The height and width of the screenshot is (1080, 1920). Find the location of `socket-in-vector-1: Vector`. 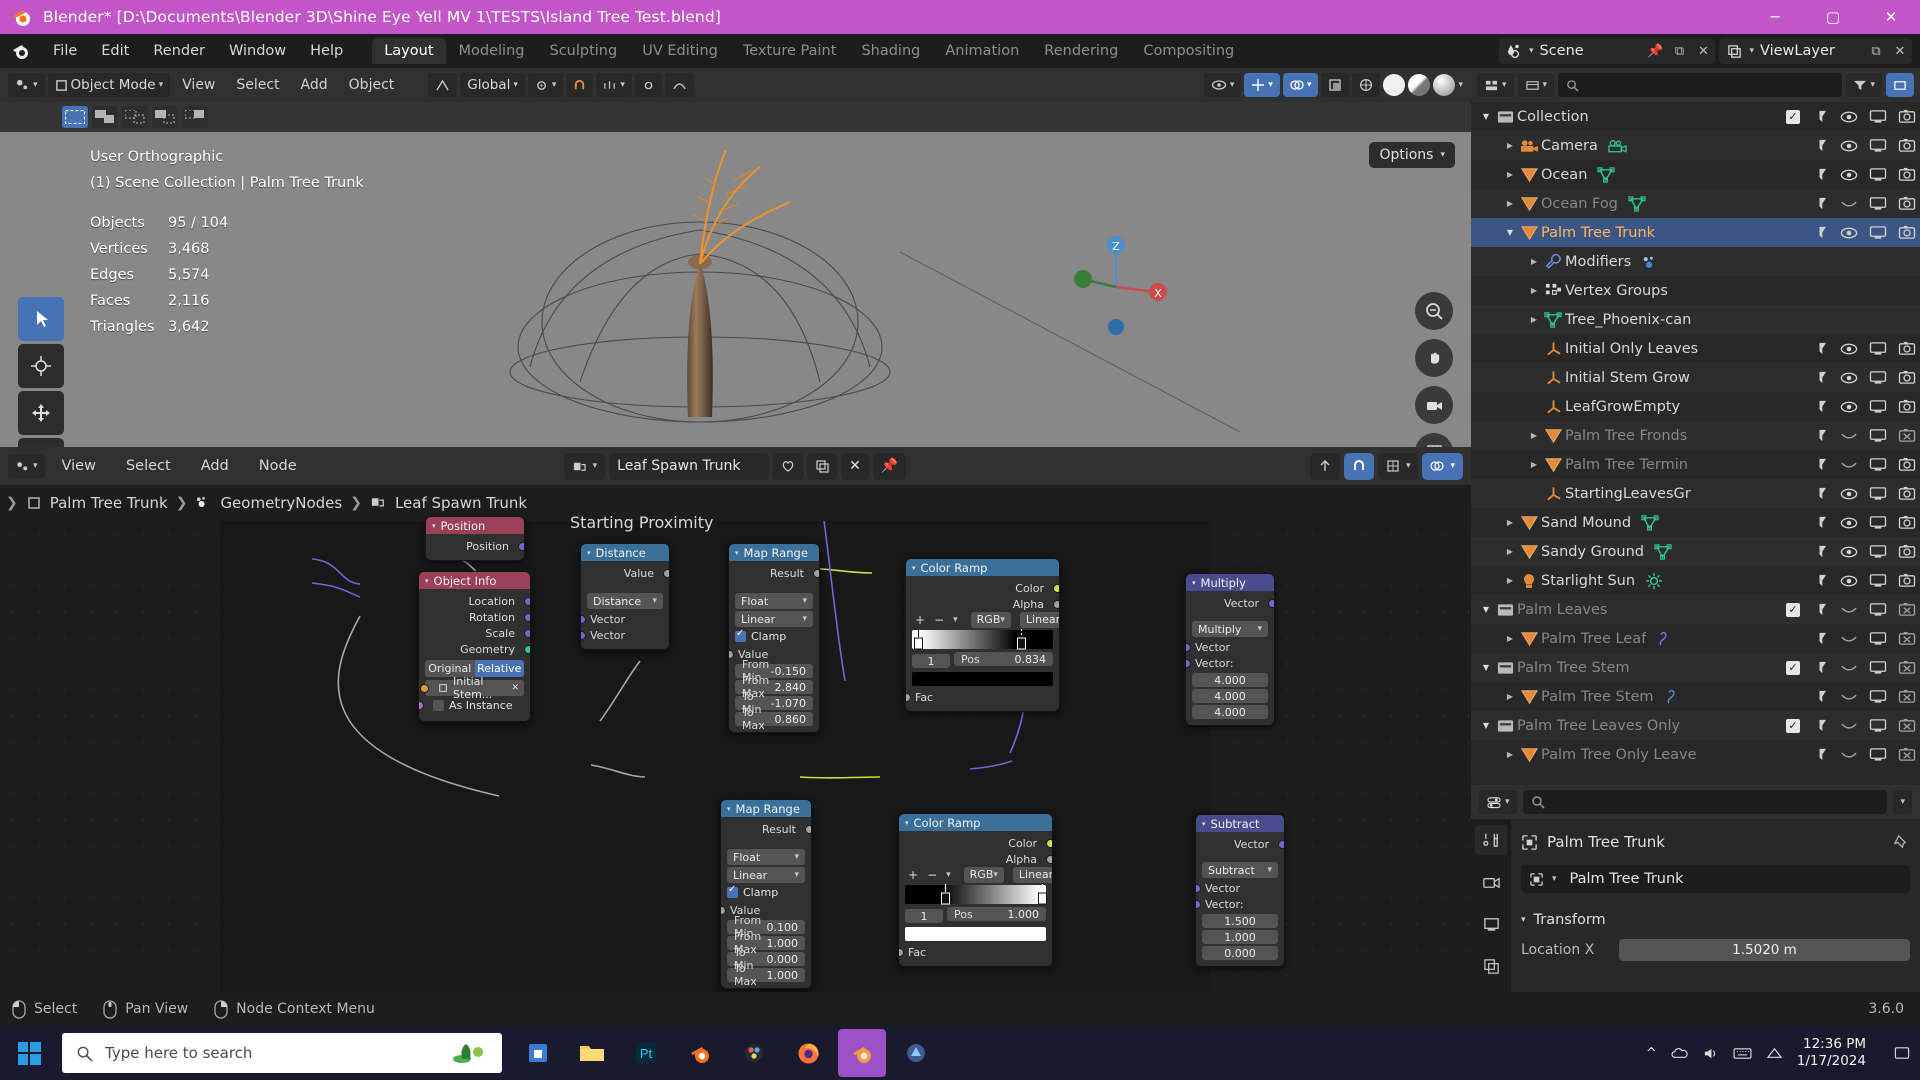

socket-in-vector-1: Vector is located at coordinates (1237, 888).